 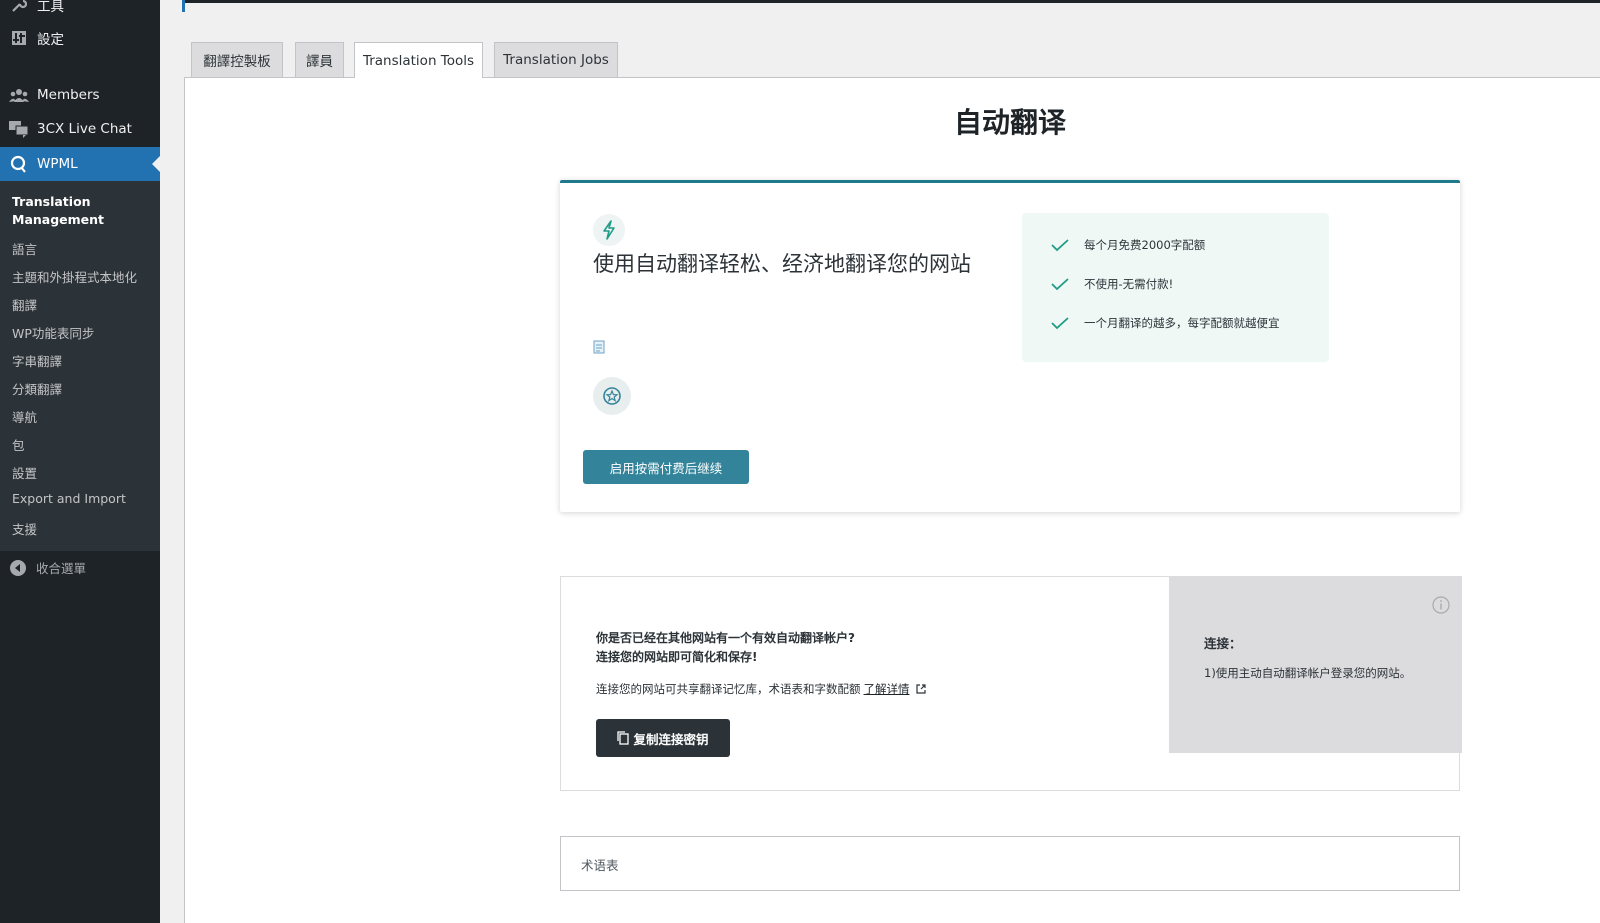 I want to click on submenu-theme-plugin-localization: 主題和外掛程式本地化, so click(x=74, y=276).